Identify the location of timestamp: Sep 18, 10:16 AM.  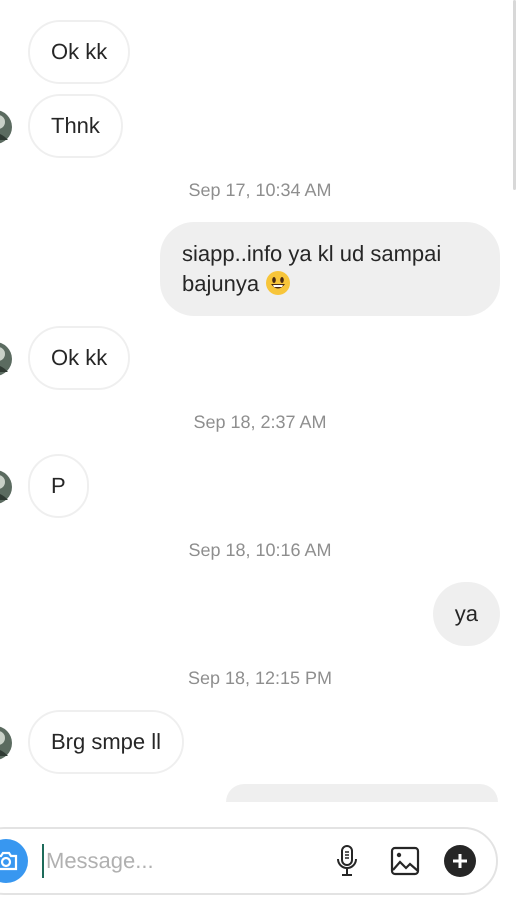
(260, 550).